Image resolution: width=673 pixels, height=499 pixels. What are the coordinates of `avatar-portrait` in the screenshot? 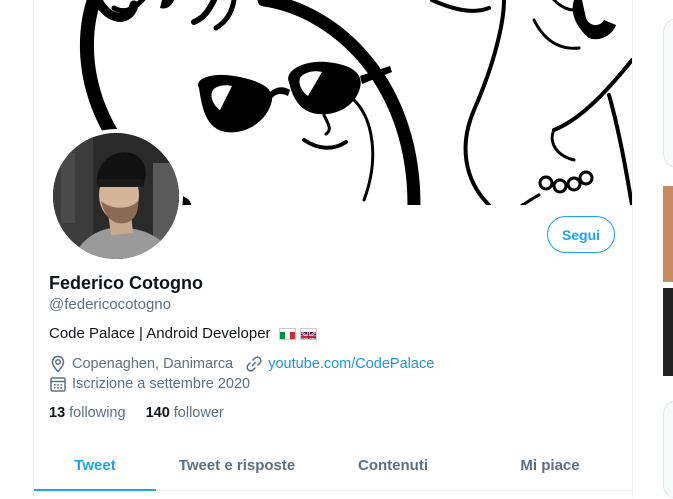 It's located at (116, 196).